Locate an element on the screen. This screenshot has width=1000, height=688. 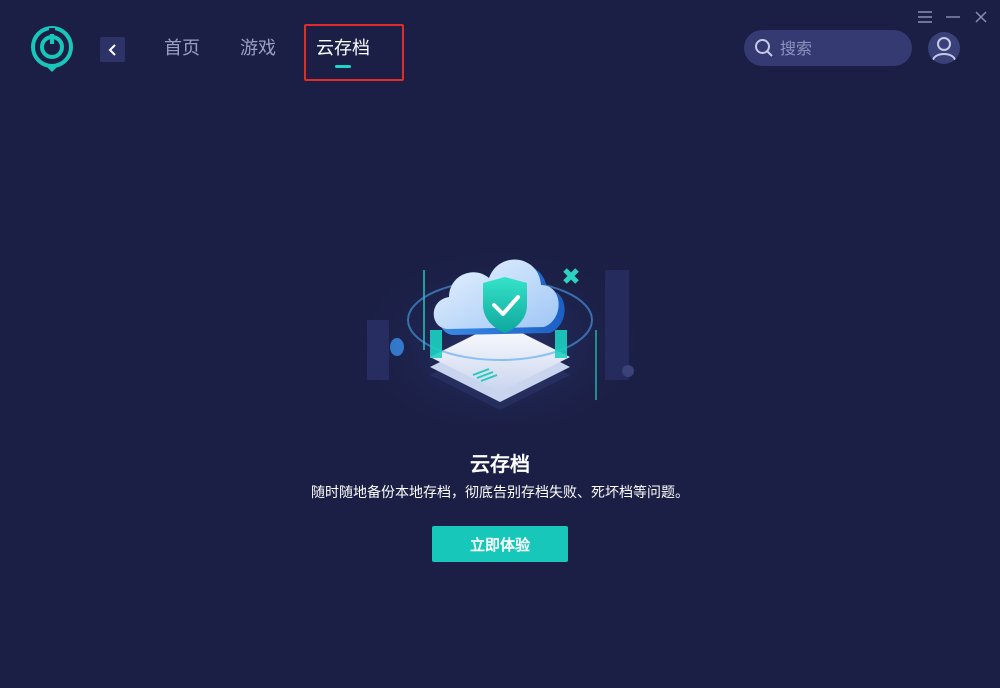
avatar is located at coordinates (944, 48).